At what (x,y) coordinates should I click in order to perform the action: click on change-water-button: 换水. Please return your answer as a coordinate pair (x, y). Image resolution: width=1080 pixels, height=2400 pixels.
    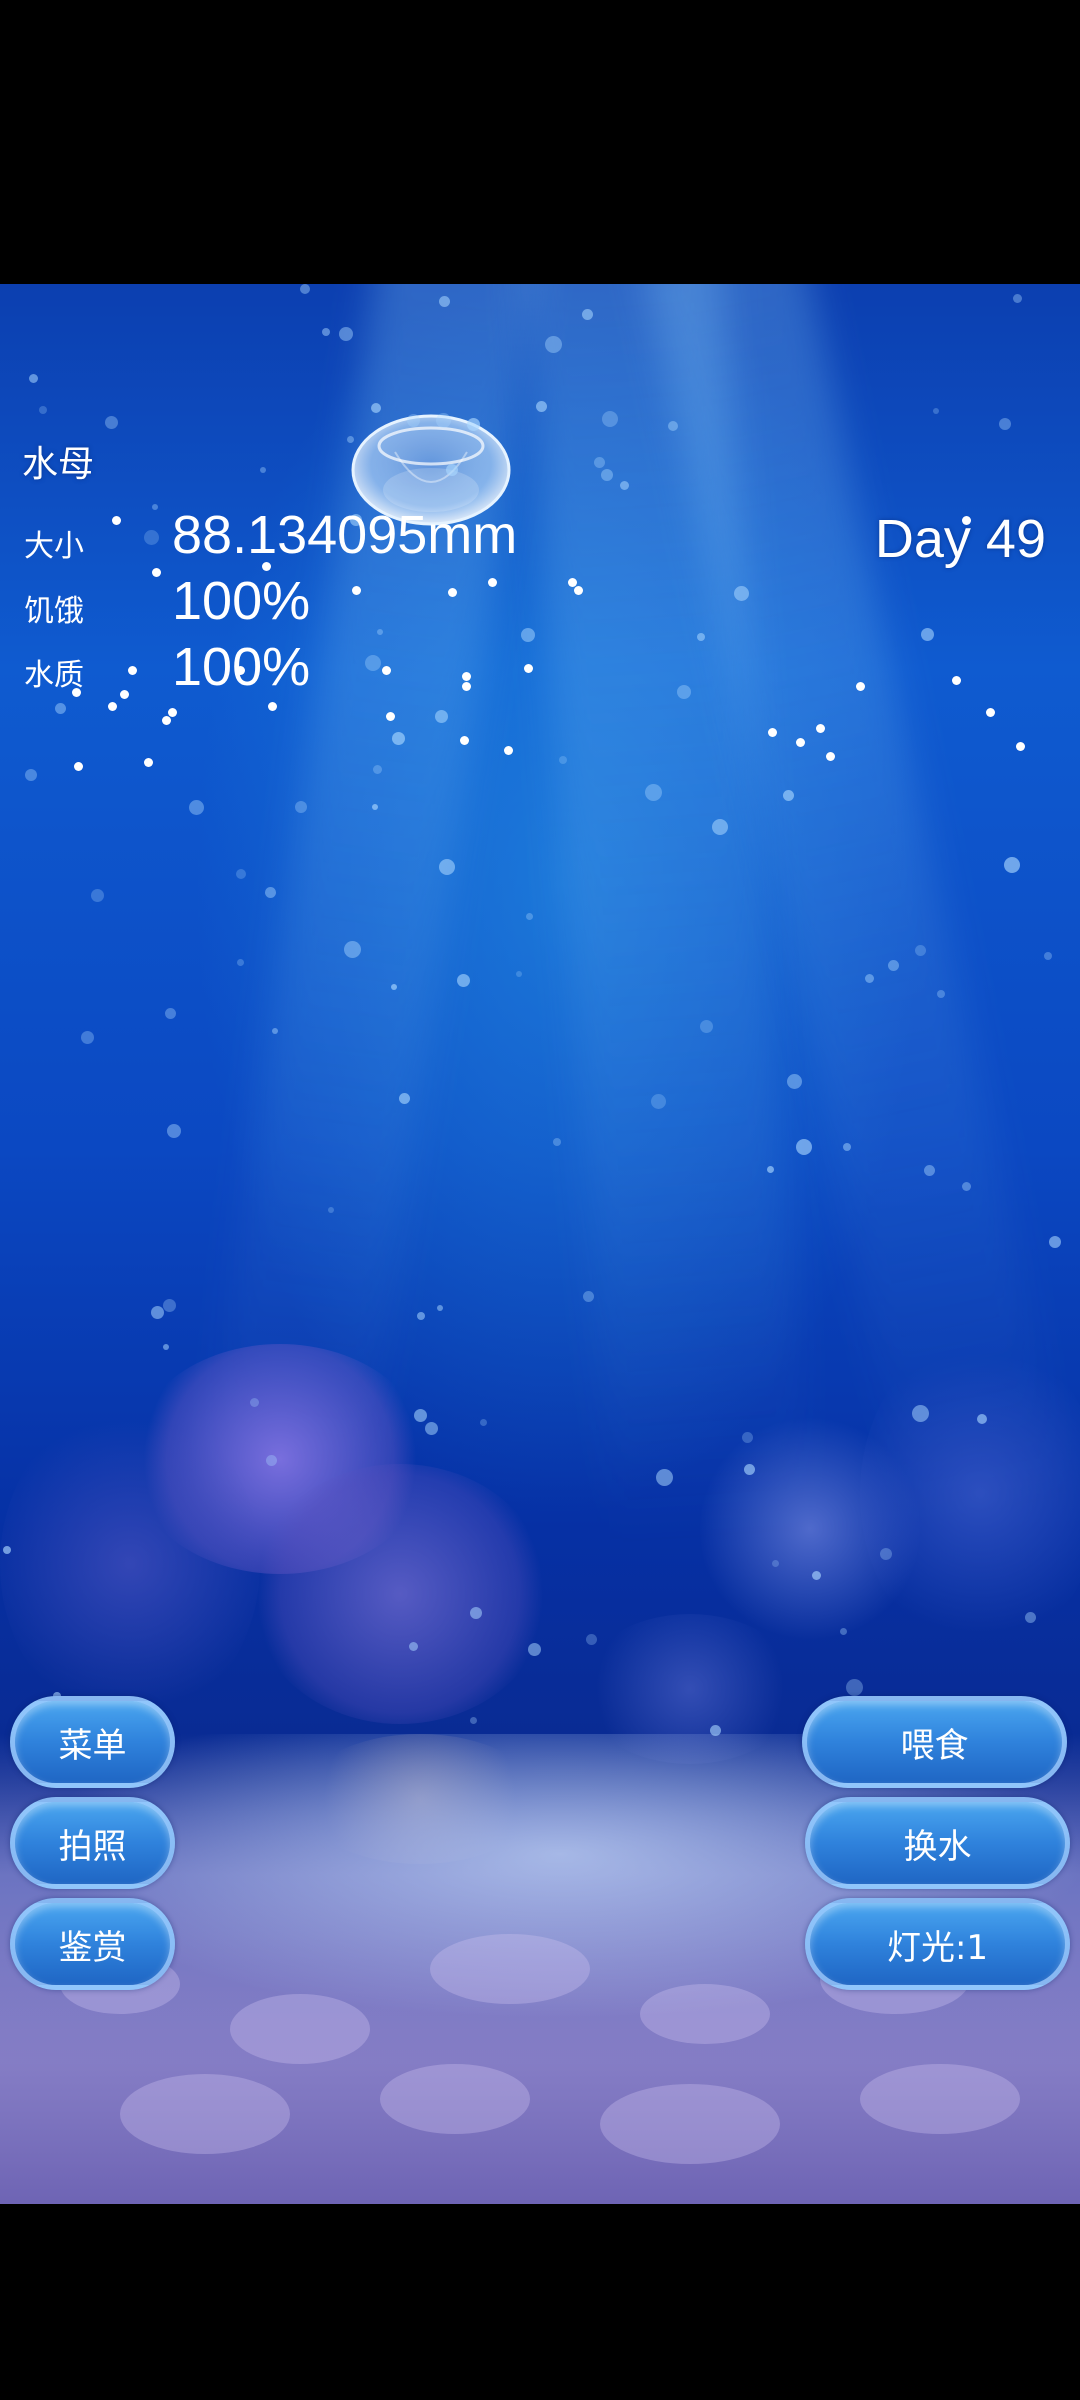
    Looking at the image, I should click on (937, 1843).